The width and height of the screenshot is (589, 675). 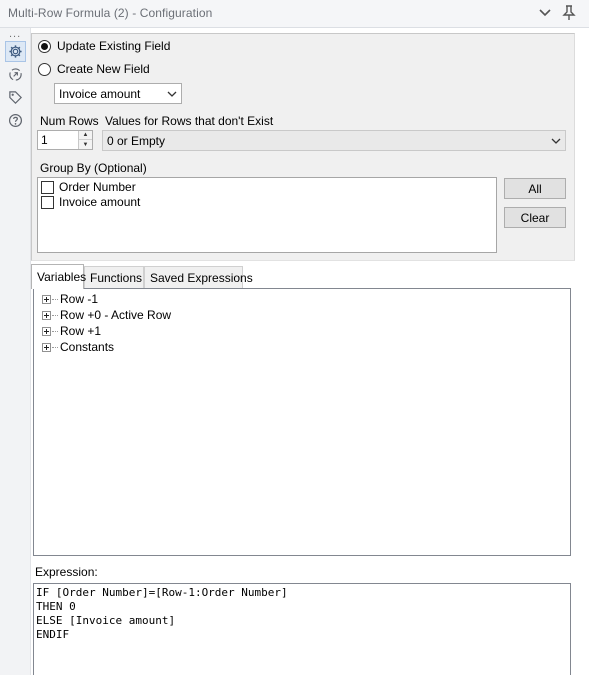 What do you see at coordinates (85, 135) in the screenshot?
I see `stepper-up-icon: ▲` at bounding box center [85, 135].